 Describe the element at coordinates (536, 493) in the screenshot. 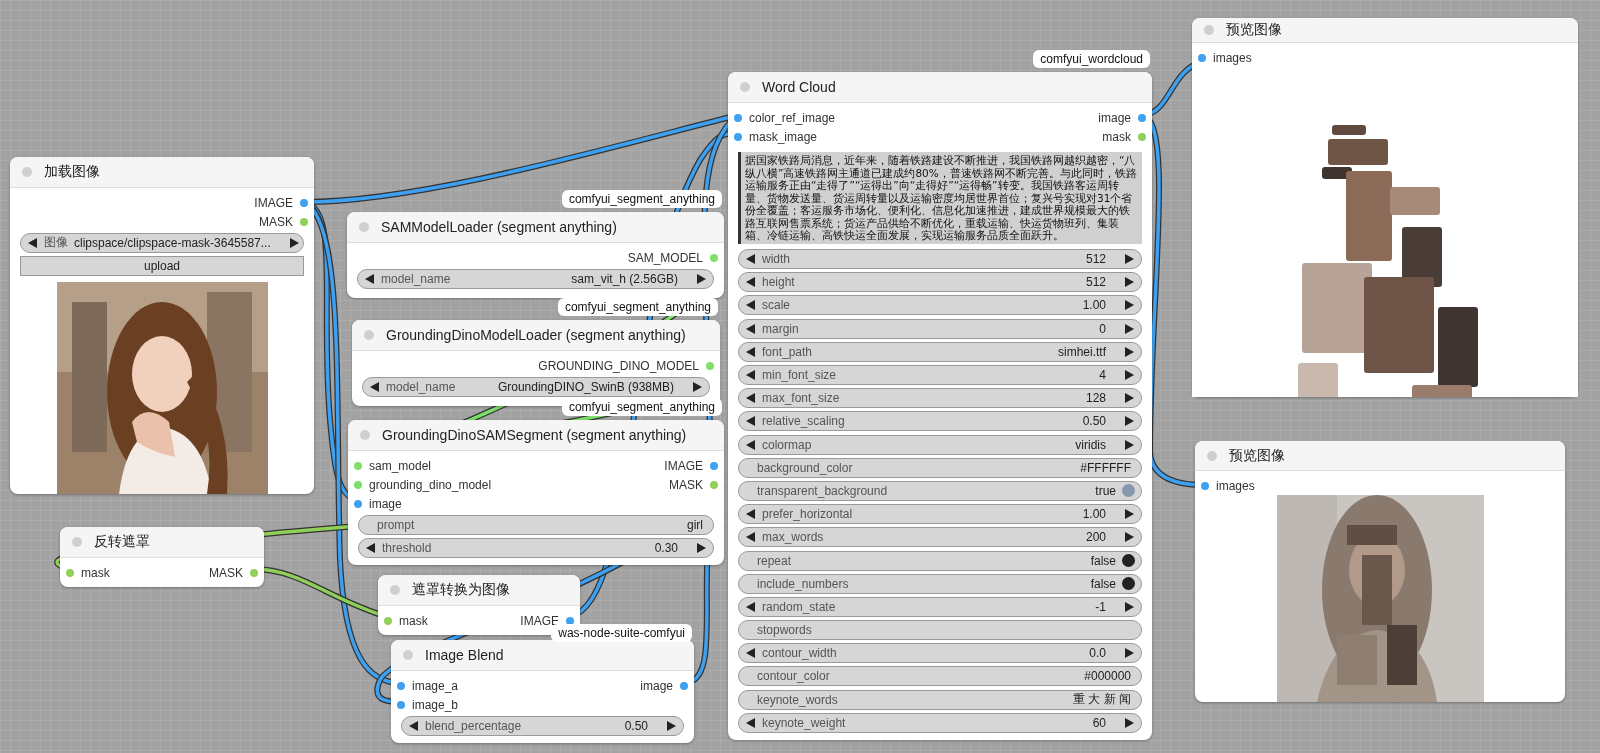

I see `node-card: GroundingDinoSAMSegment (segment anything) sam_model IMAGE grounding_dino_model MASK image prompt girl threshold 0.30` at that location.